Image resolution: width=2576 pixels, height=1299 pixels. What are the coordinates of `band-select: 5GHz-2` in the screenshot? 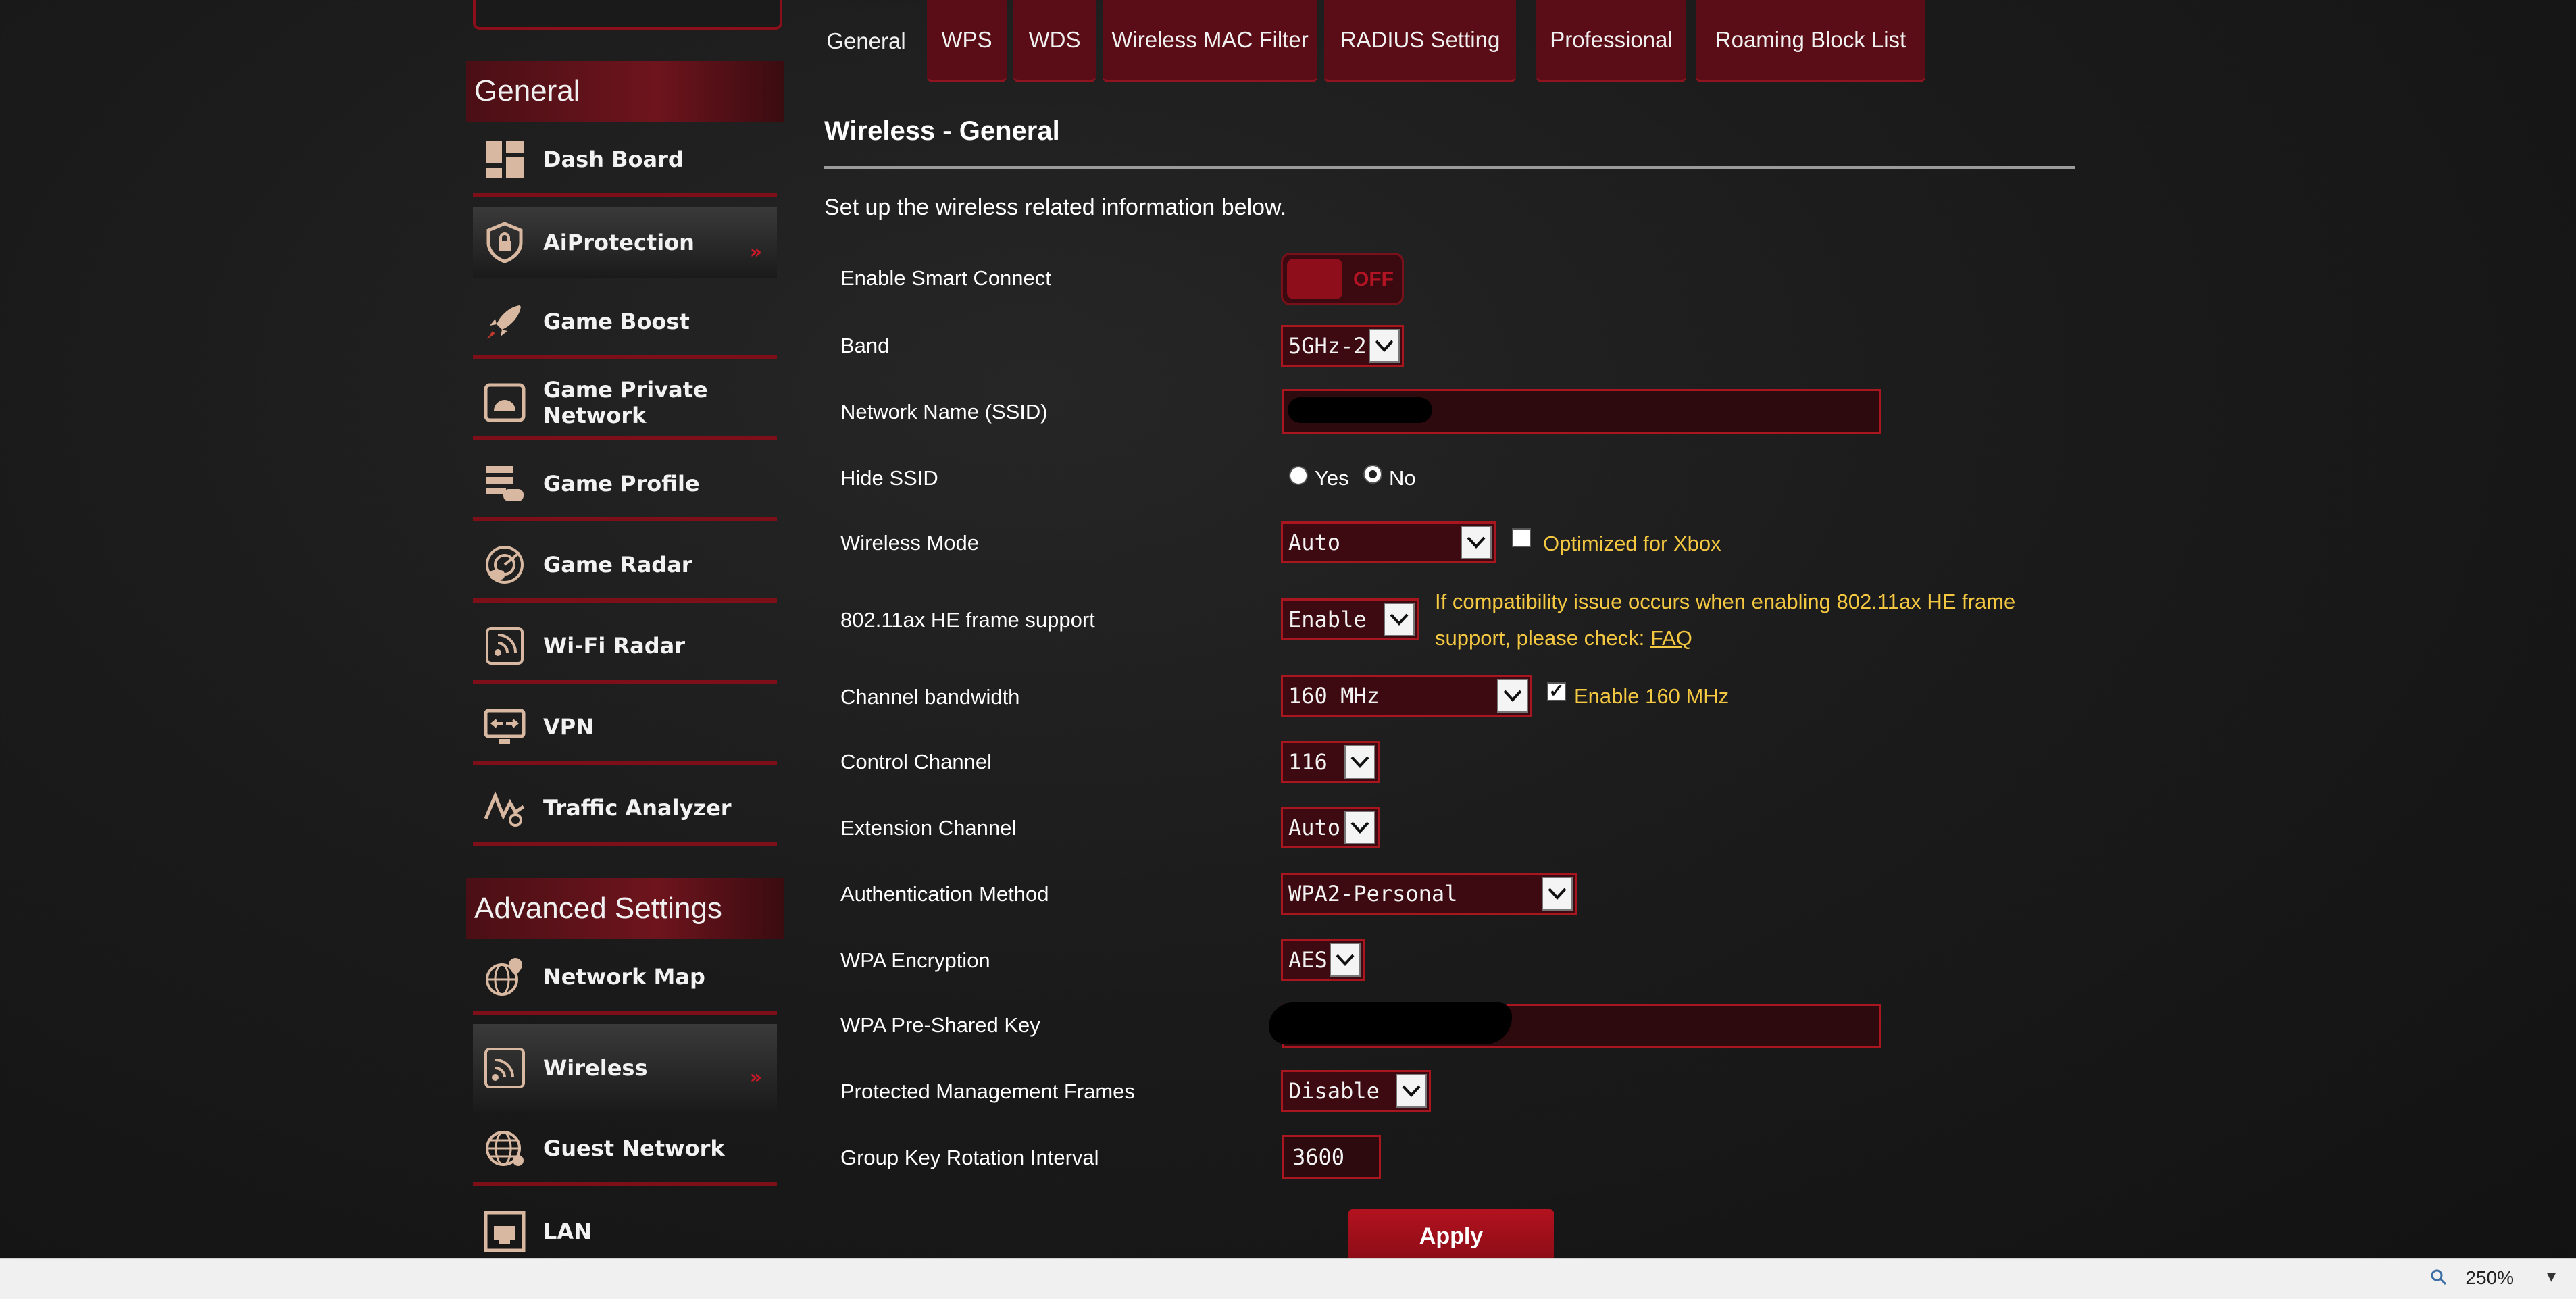 It's located at (1342, 346).